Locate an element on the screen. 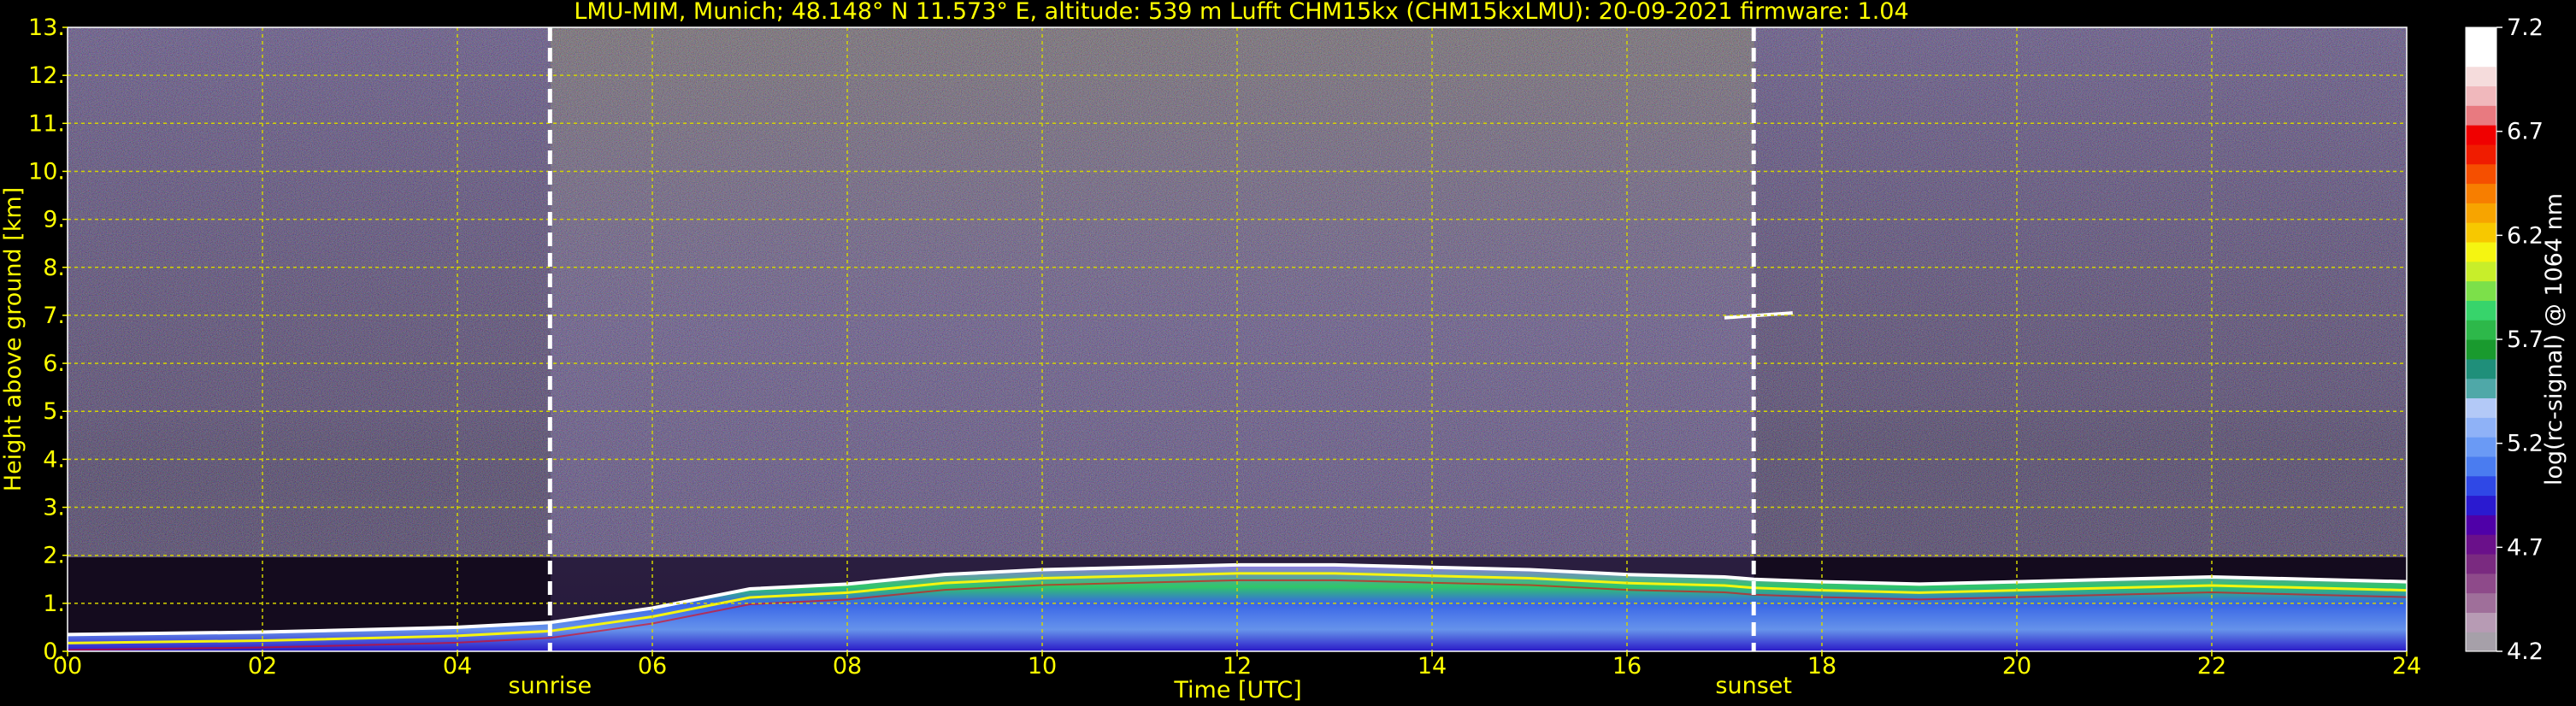 The image size is (2576, 706). colorbar-tick-label: 6.2 is located at coordinates (2525, 235).